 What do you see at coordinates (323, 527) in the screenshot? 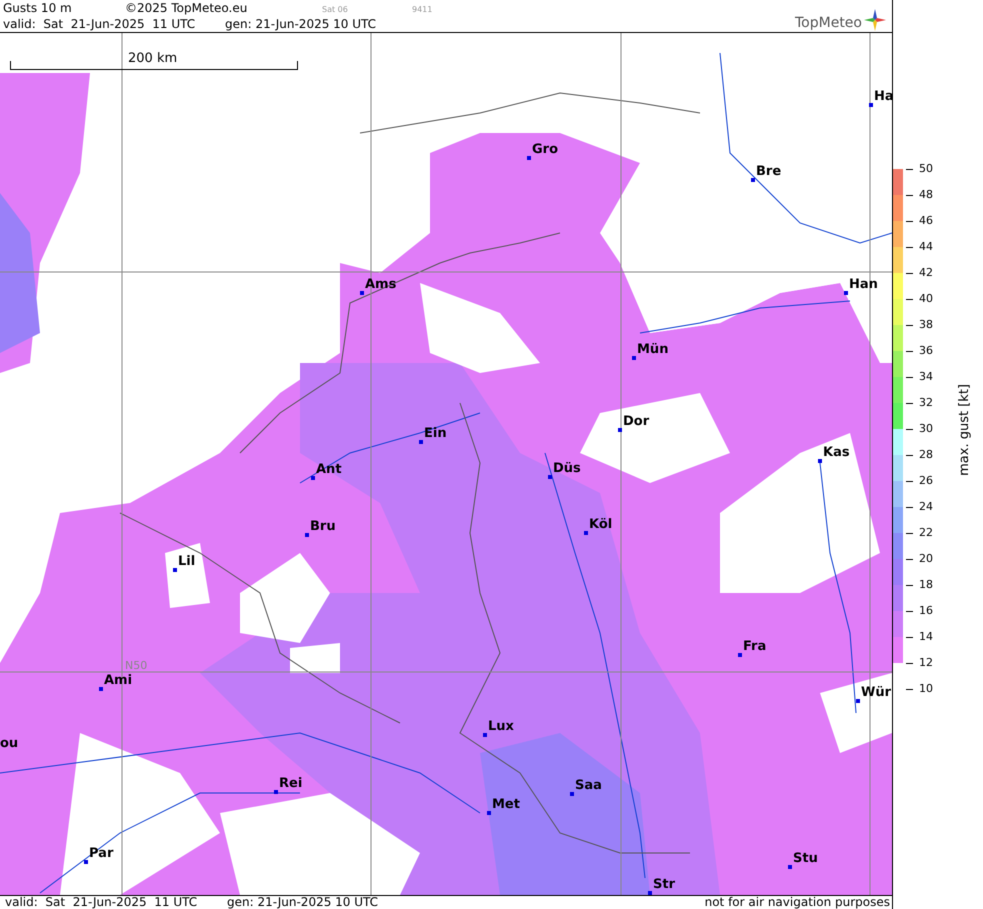
I see `city-label: Bru` at bounding box center [323, 527].